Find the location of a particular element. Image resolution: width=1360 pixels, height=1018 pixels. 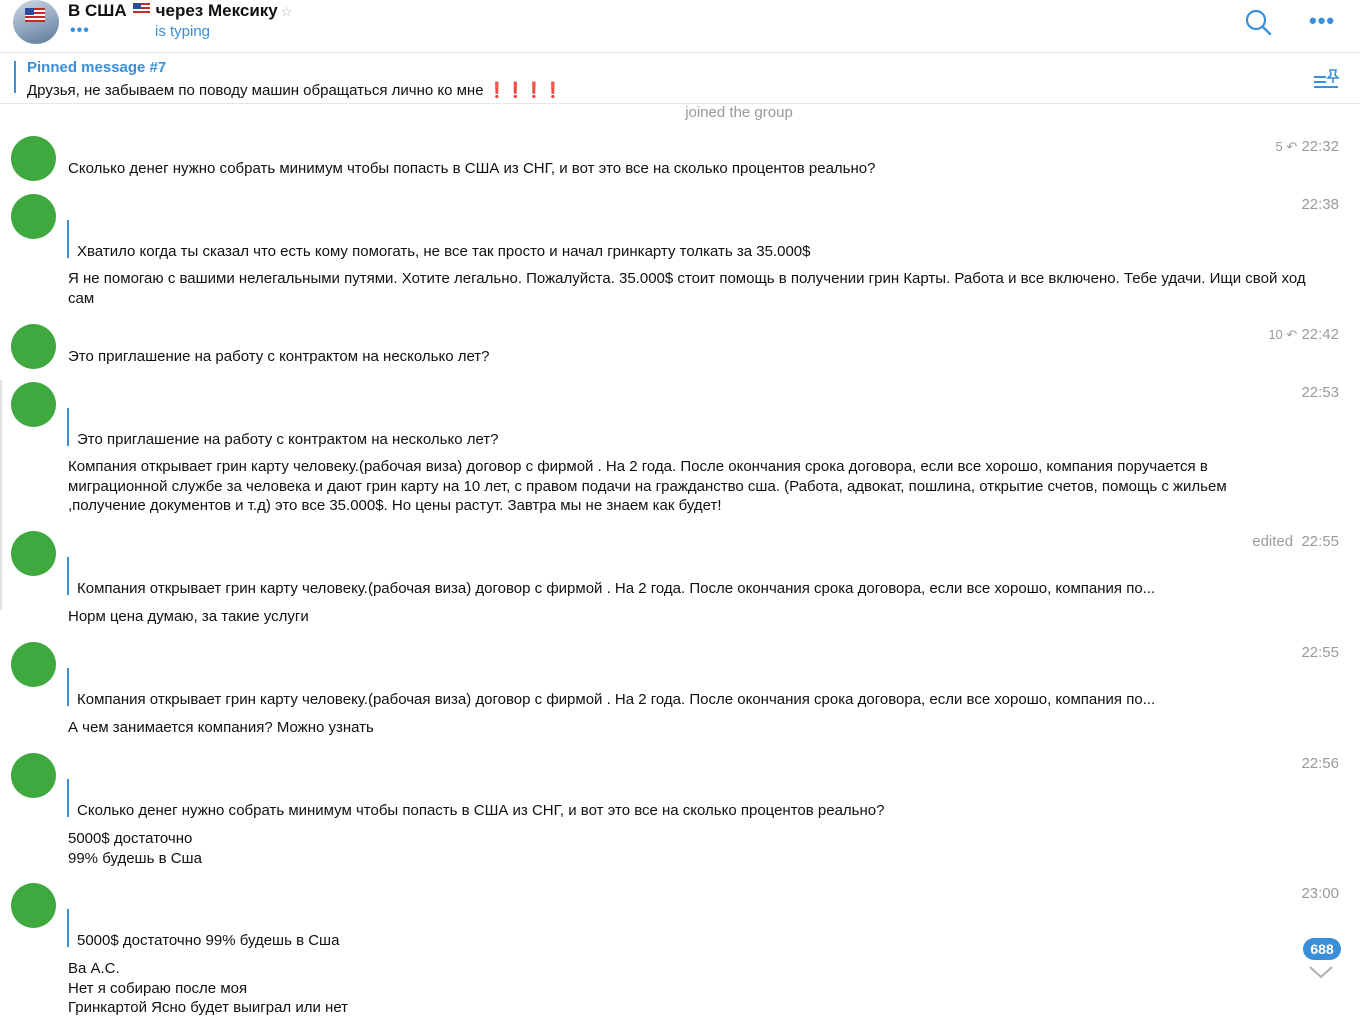

service-message: joined the group is located at coordinates (739, 112).